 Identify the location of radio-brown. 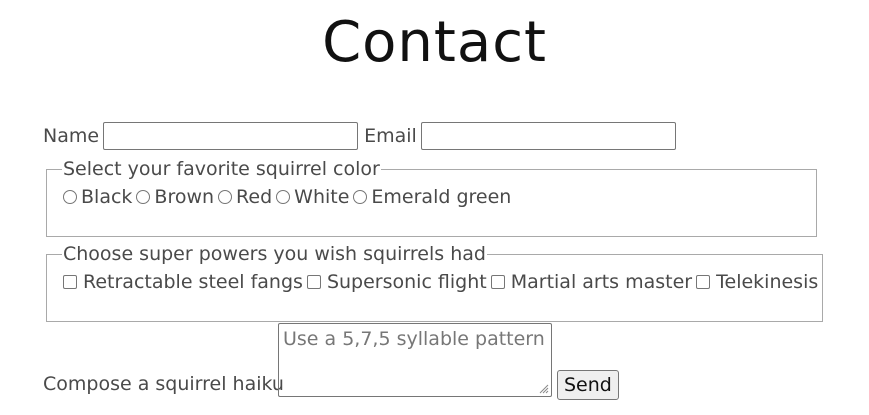
(143, 197).